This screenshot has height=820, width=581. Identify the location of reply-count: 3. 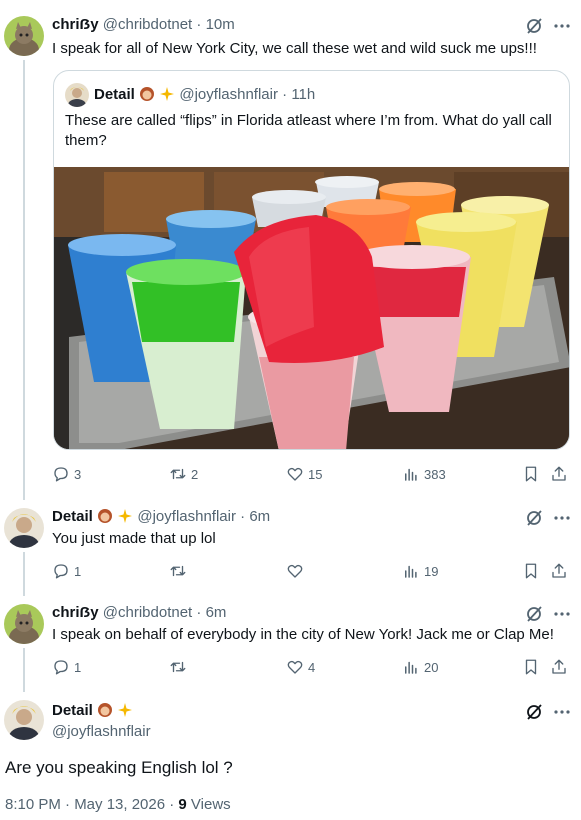
(78, 474).